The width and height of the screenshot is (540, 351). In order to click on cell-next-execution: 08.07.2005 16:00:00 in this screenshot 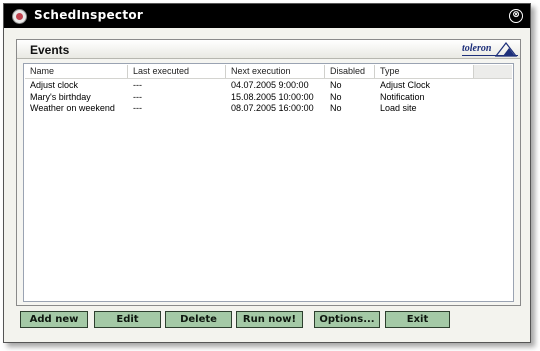, I will do `click(272, 108)`.